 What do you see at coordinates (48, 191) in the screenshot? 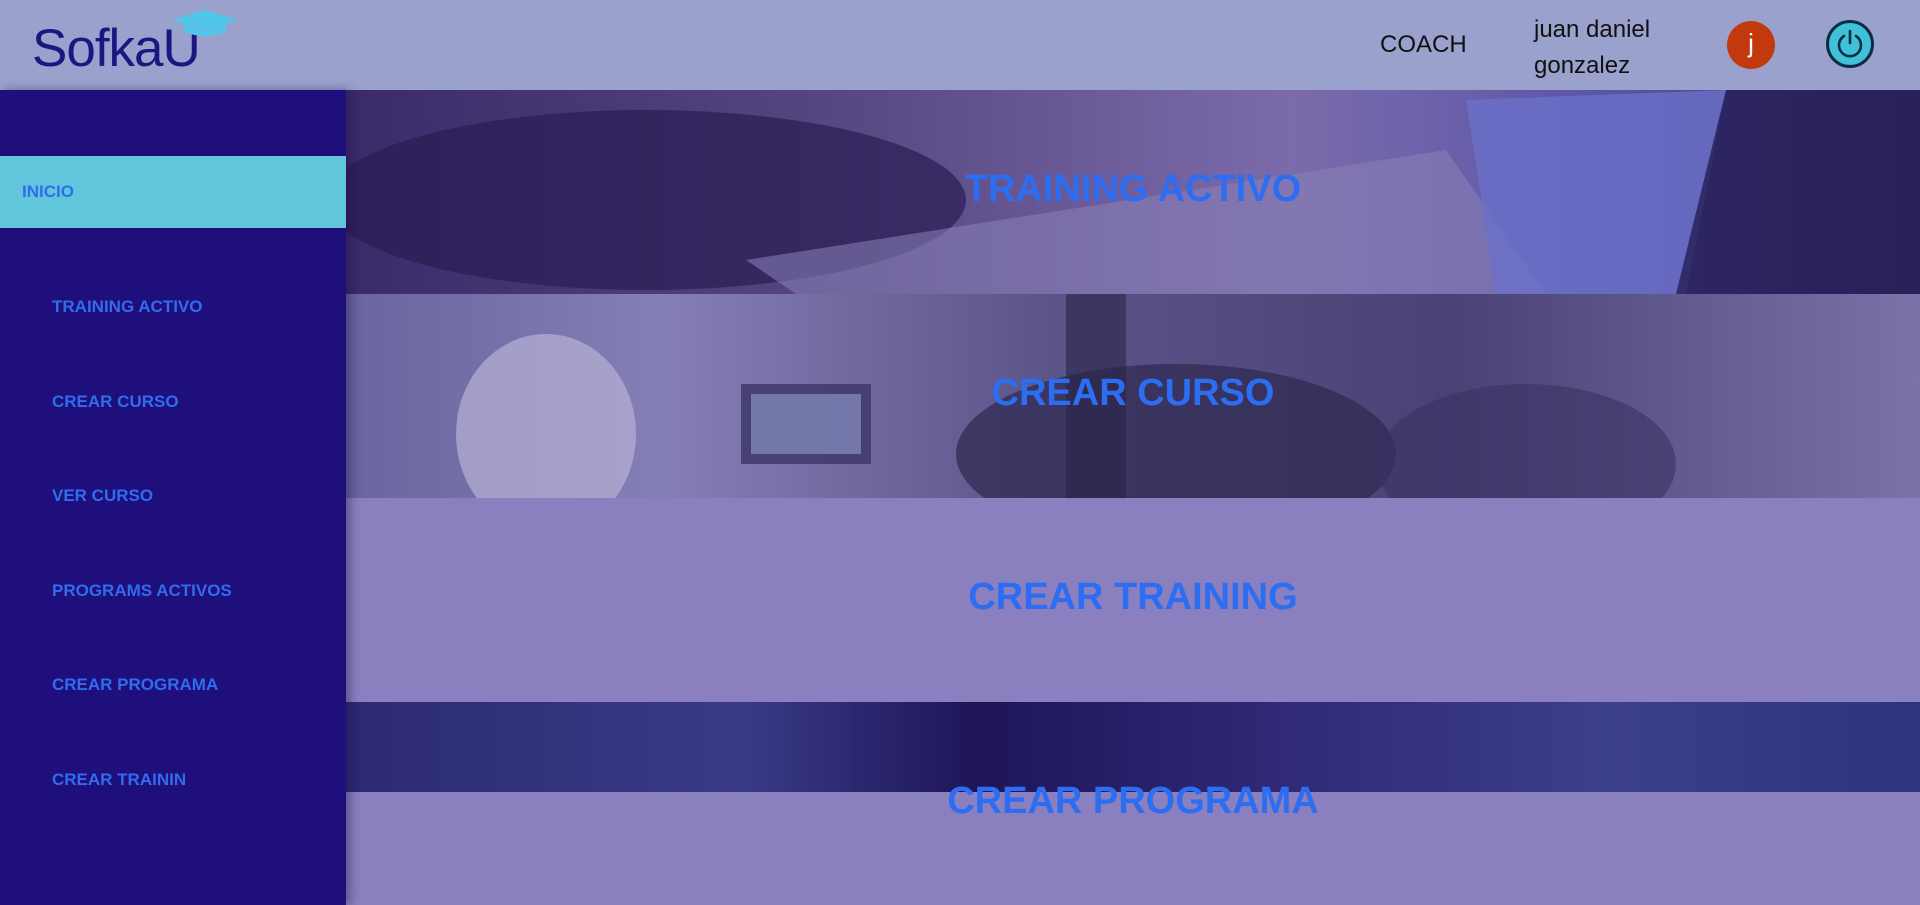
I see `sidebar-item-label: INICIO` at bounding box center [48, 191].